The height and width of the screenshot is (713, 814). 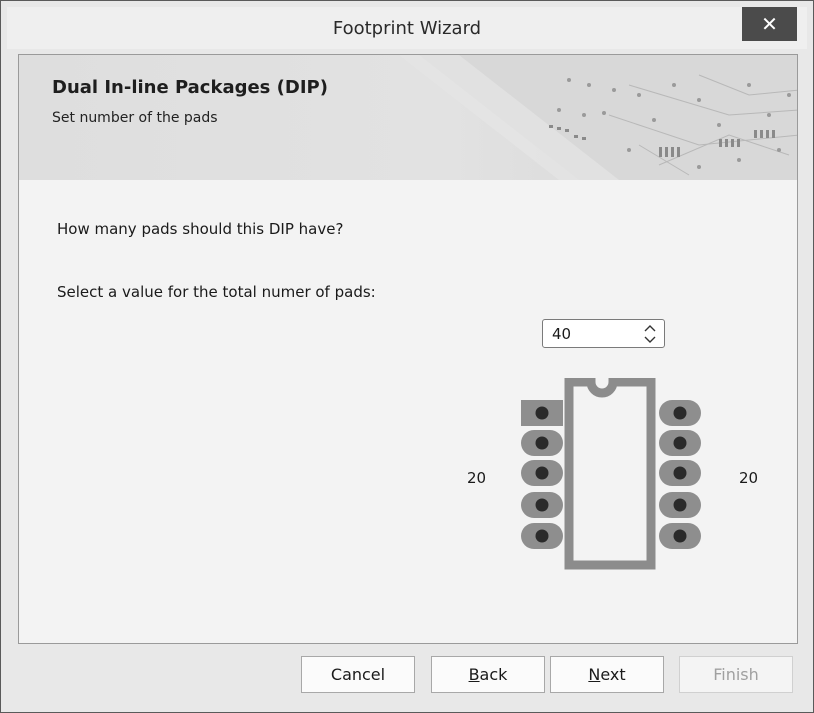 What do you see at coordinates (598, 117) in the screenshot?
I see `pcb-decoration` at bounding box center [598, 117].